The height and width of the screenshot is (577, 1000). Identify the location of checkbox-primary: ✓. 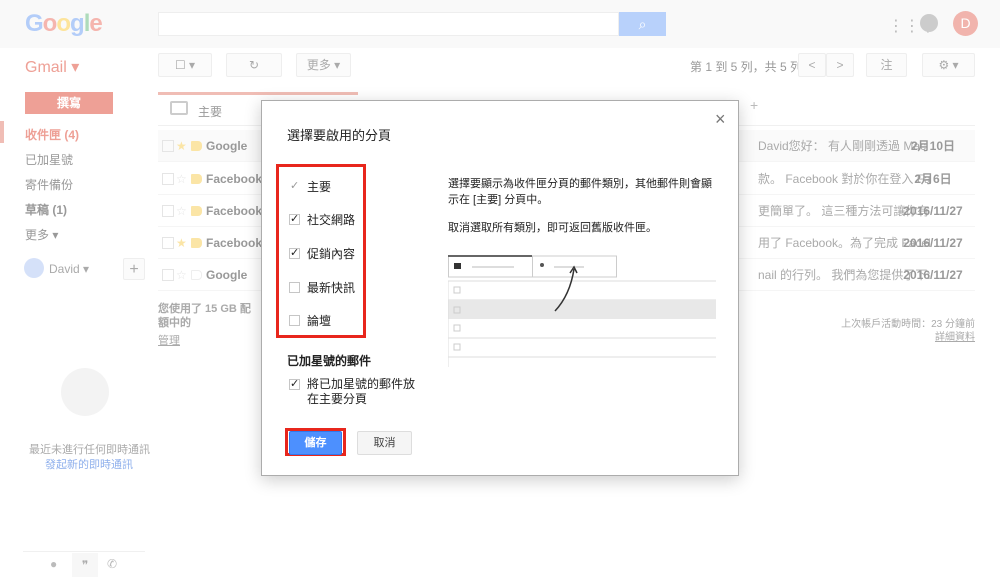
(295, 186).